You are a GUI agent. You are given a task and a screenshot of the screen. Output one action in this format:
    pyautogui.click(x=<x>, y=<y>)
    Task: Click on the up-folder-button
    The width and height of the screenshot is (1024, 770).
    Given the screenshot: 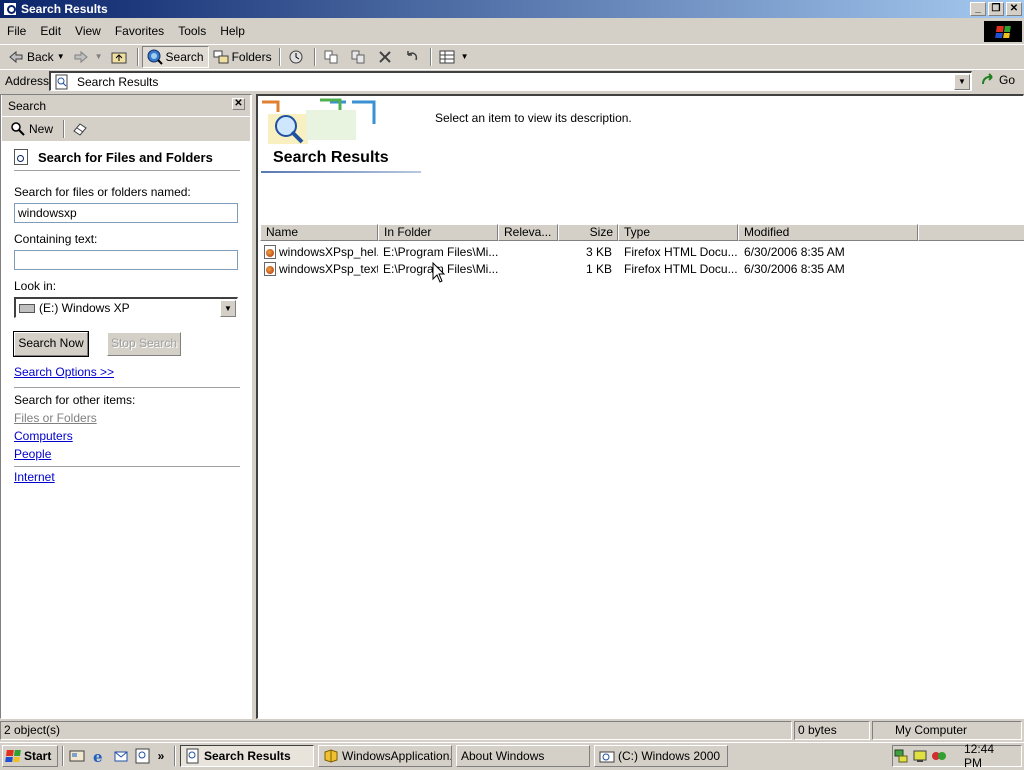 What is the action you would take?
    pyautogui.click(x=120, y=57)
    